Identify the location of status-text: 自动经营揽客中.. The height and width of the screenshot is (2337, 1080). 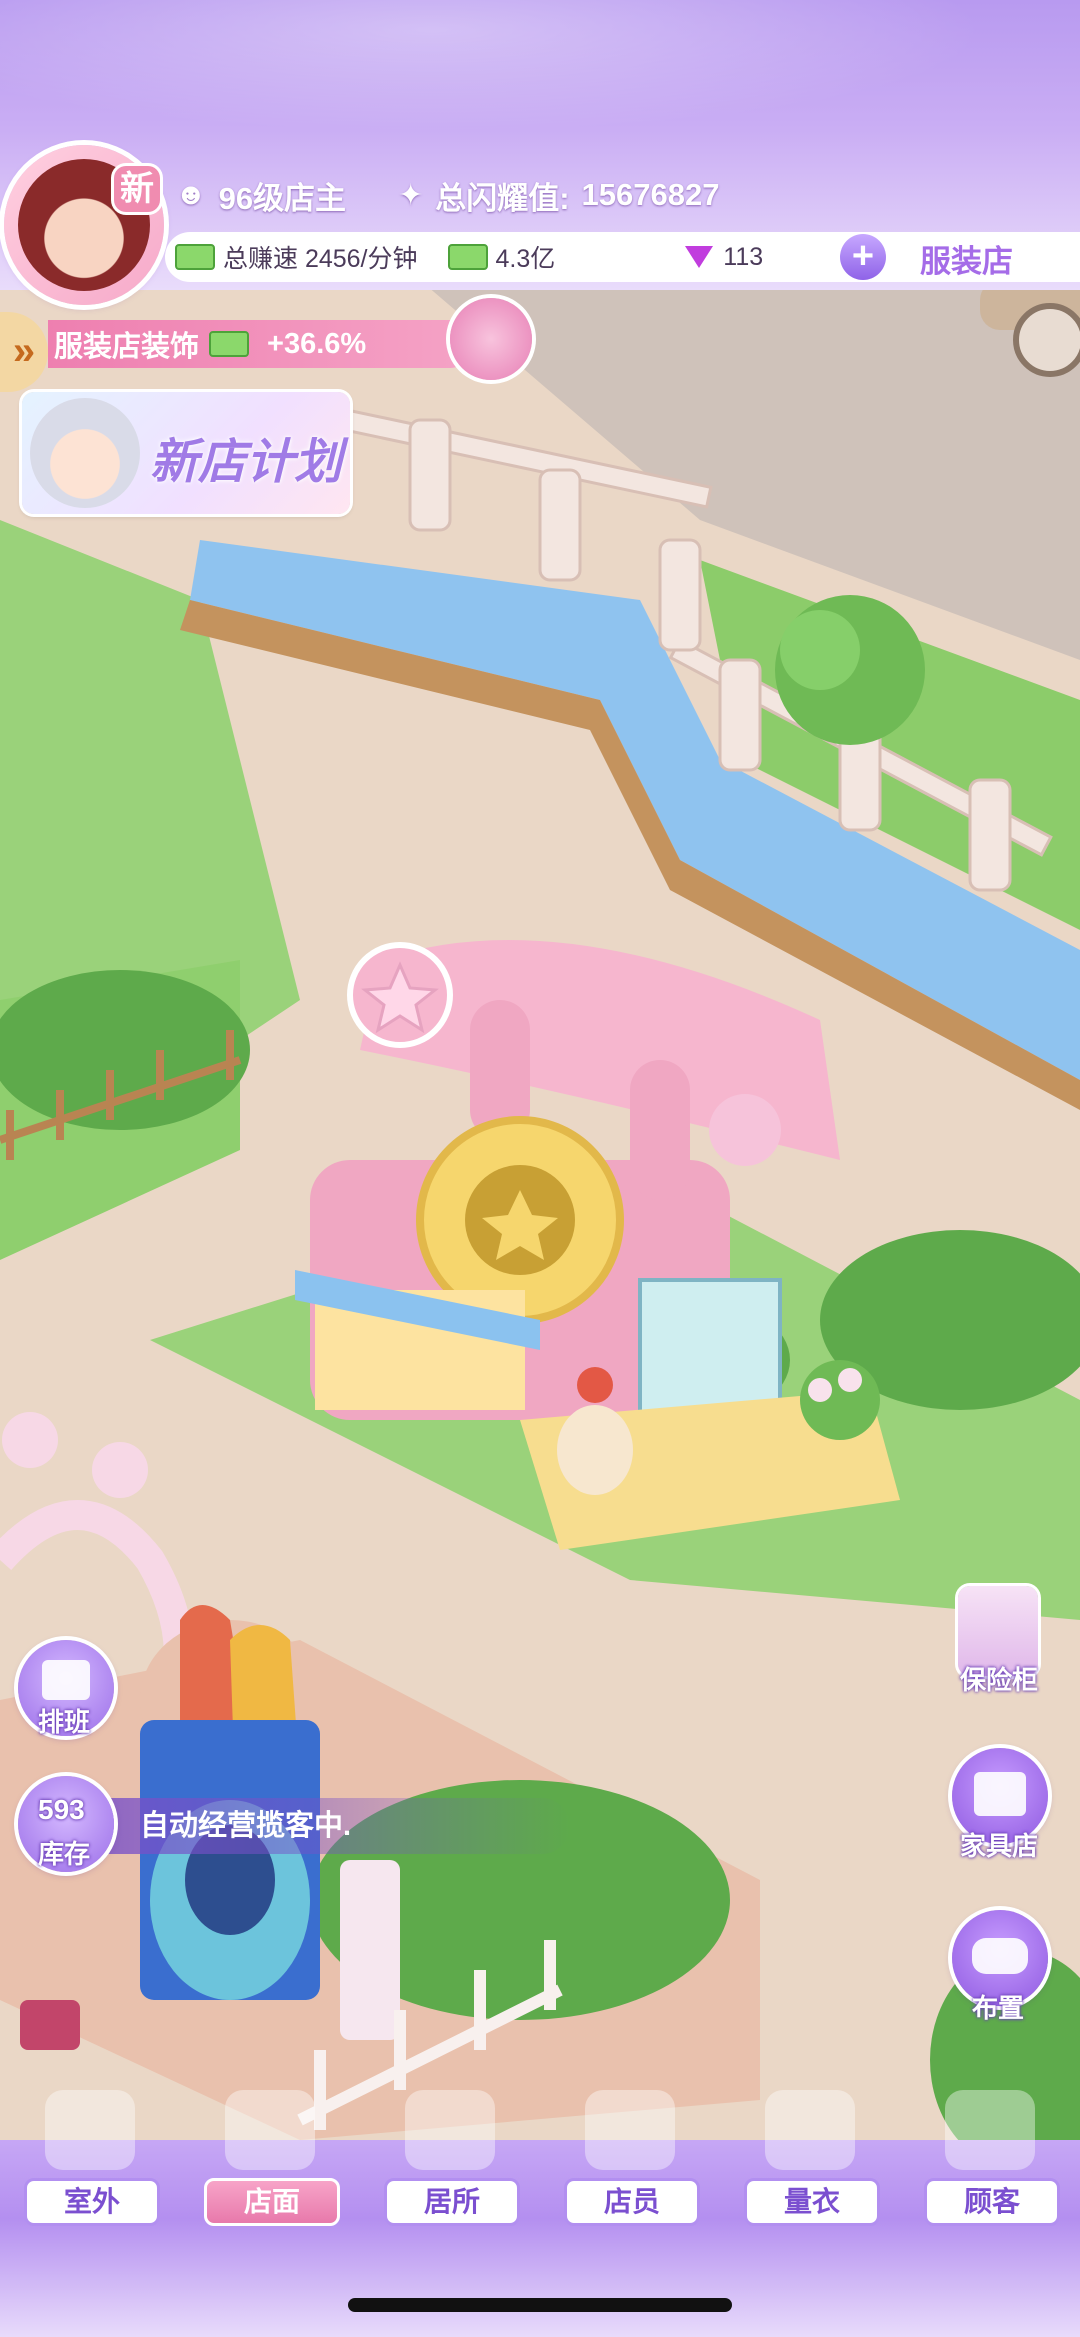
(325, 1826).